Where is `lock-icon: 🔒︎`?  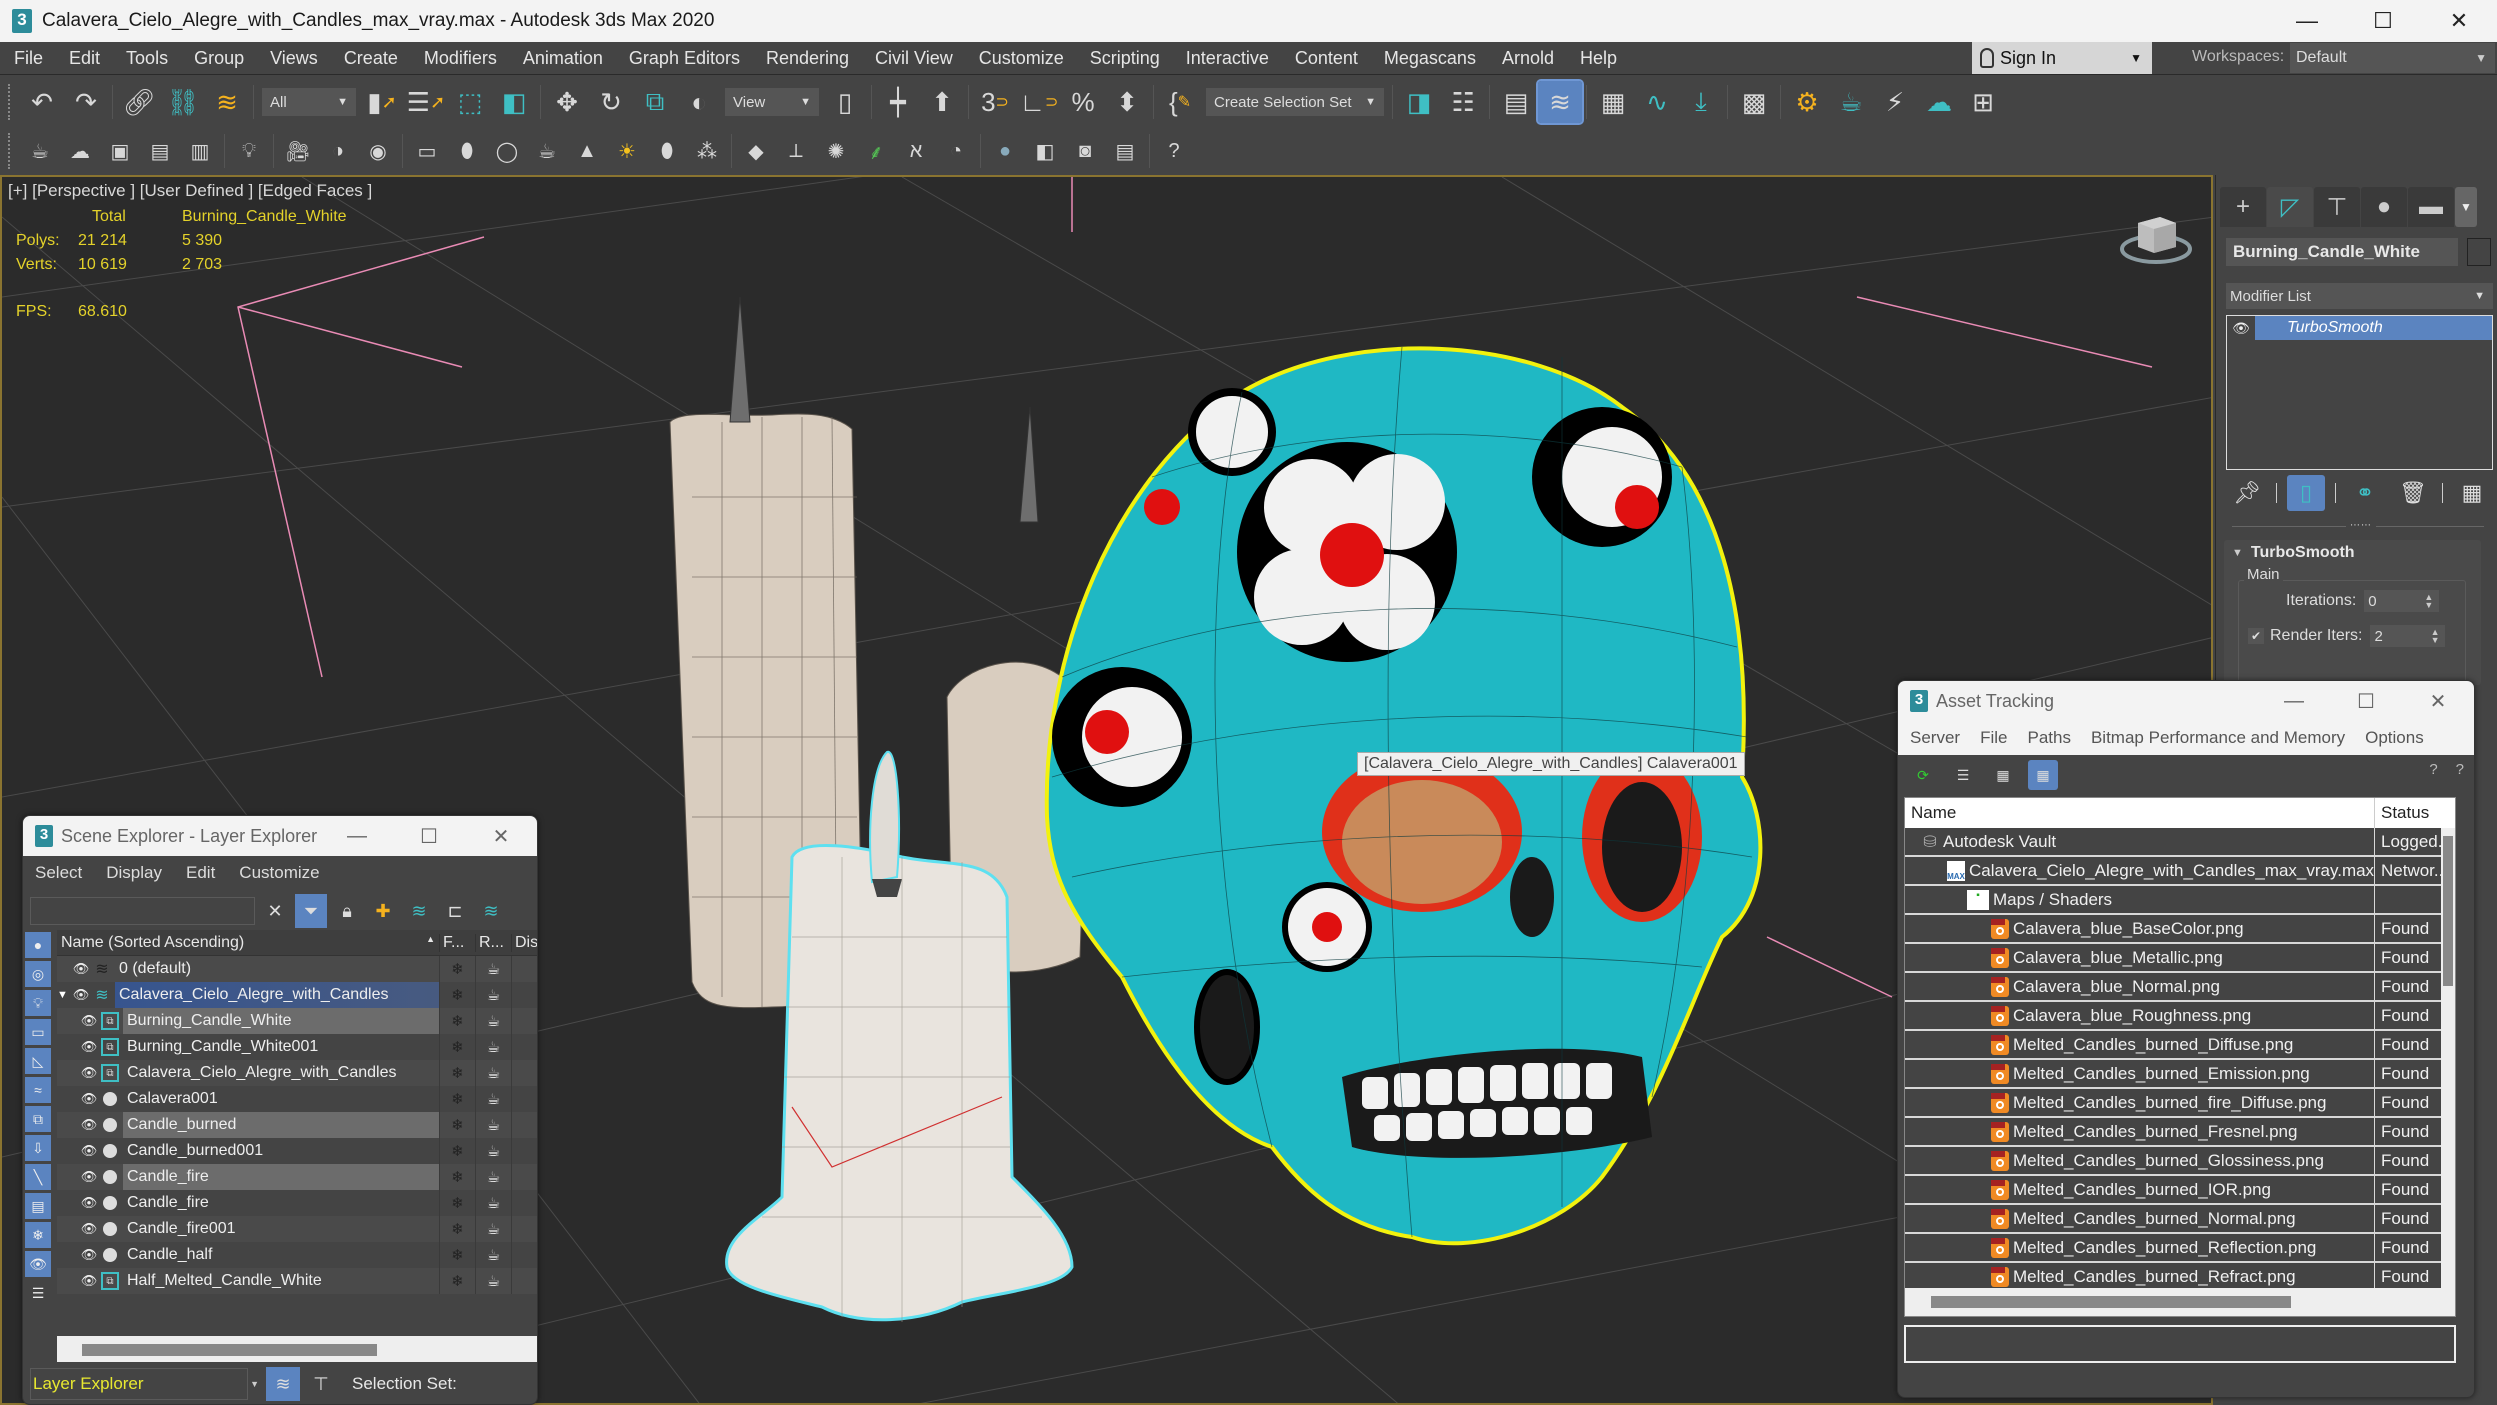 lock-icon: 🔒︎ is located at coordinates (347, 911).